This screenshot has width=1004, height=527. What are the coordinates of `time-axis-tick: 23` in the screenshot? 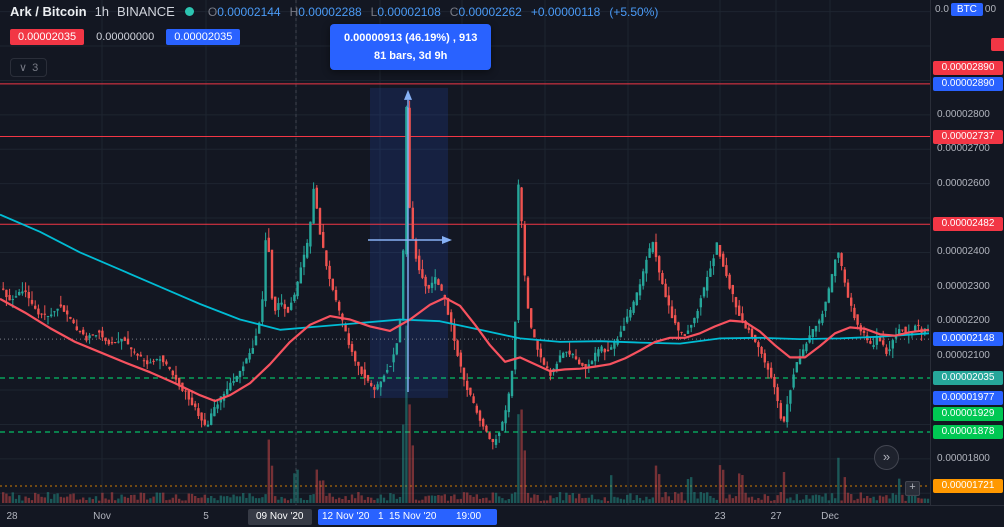 It's located at (720, 516).